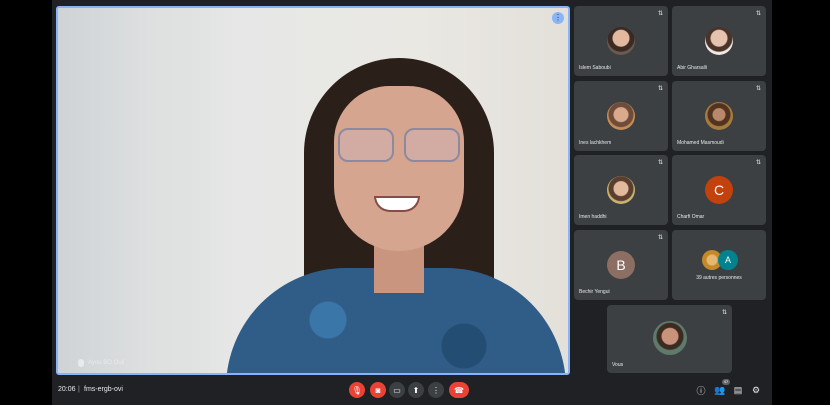  I want to click on mic-off-icon: 🎙, so click(357, 390).